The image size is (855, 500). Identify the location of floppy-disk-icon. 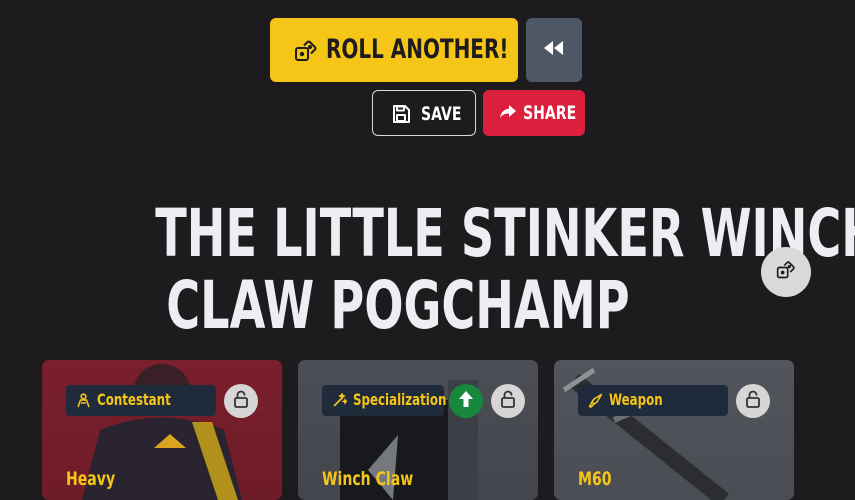
(401, 116).